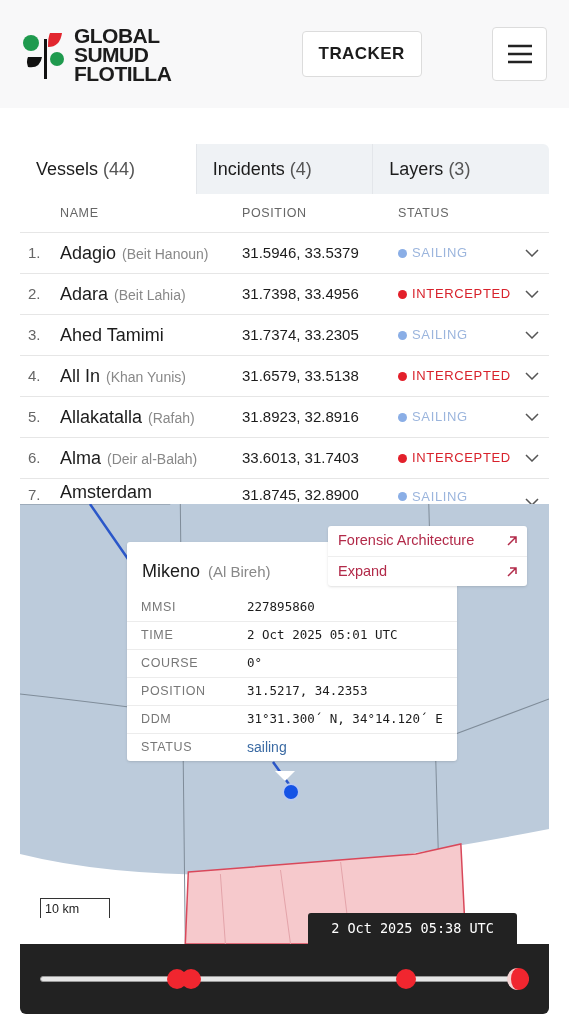 This screenshot has width=569, height=1024. I want to click on field-value: 227895860, so click(281, 606).